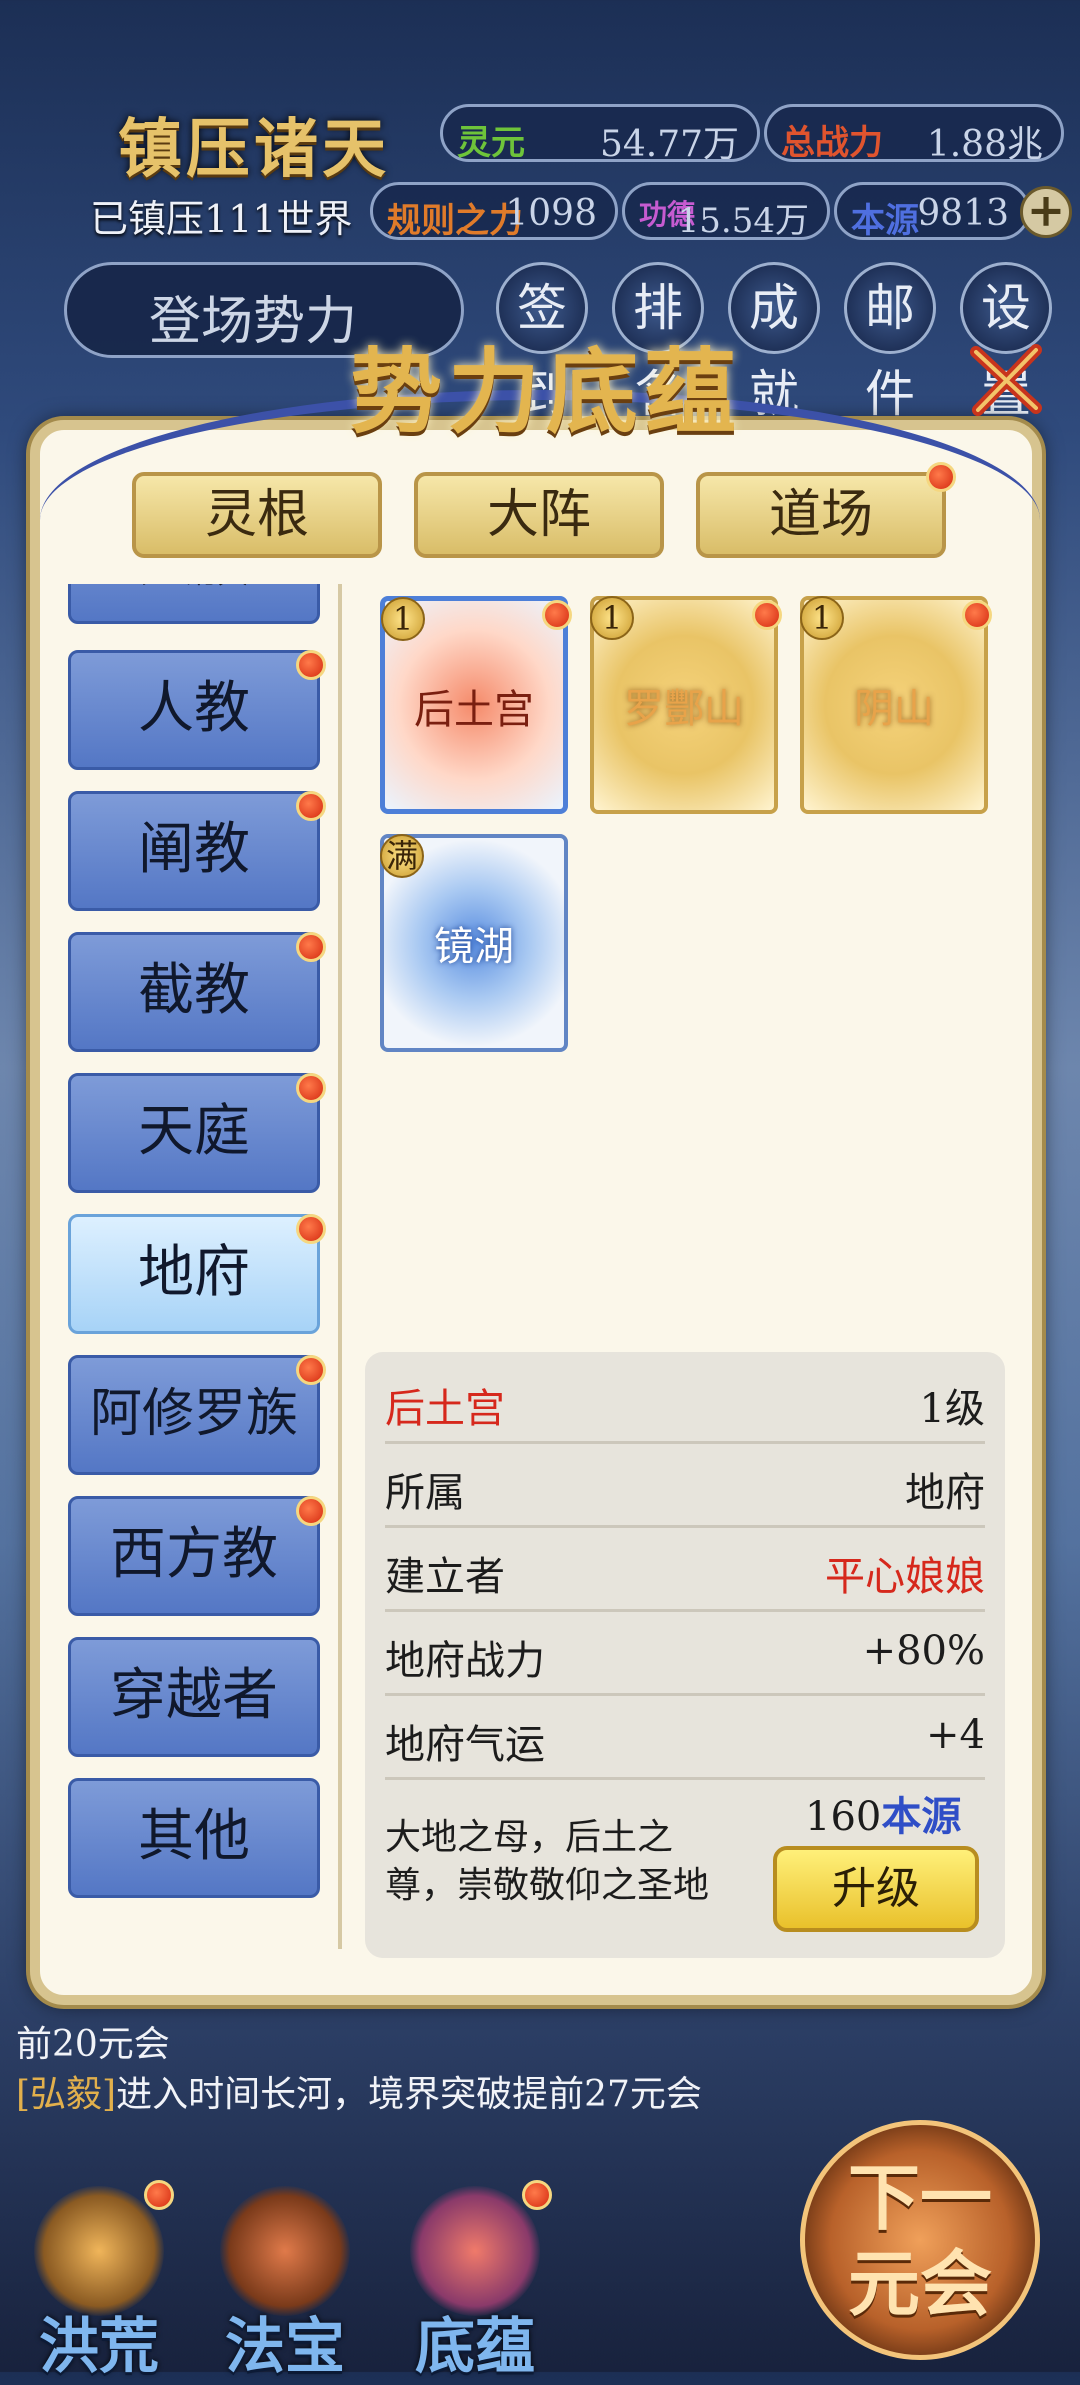 Image resolution: width=1080 pixels, height=2385 pixels. Describe the element at coordinates (194, 1274) in the screenshot. I see `sidebar-item-difu: 地府` at that location.